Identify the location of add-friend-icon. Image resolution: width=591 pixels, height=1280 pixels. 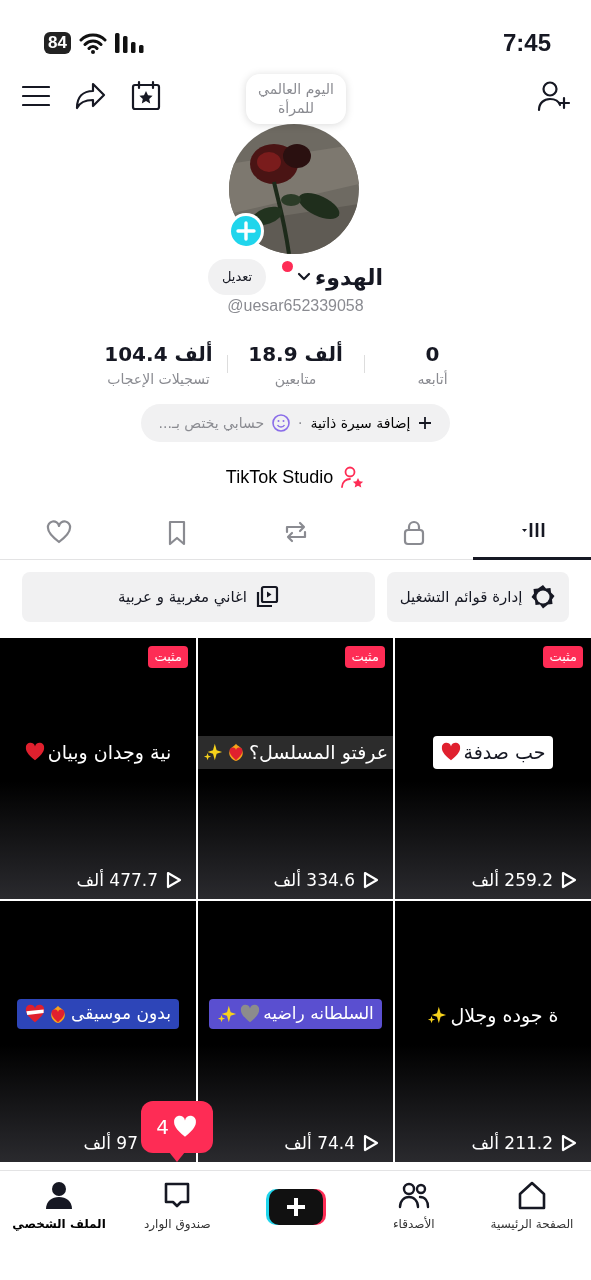
(554, 96).